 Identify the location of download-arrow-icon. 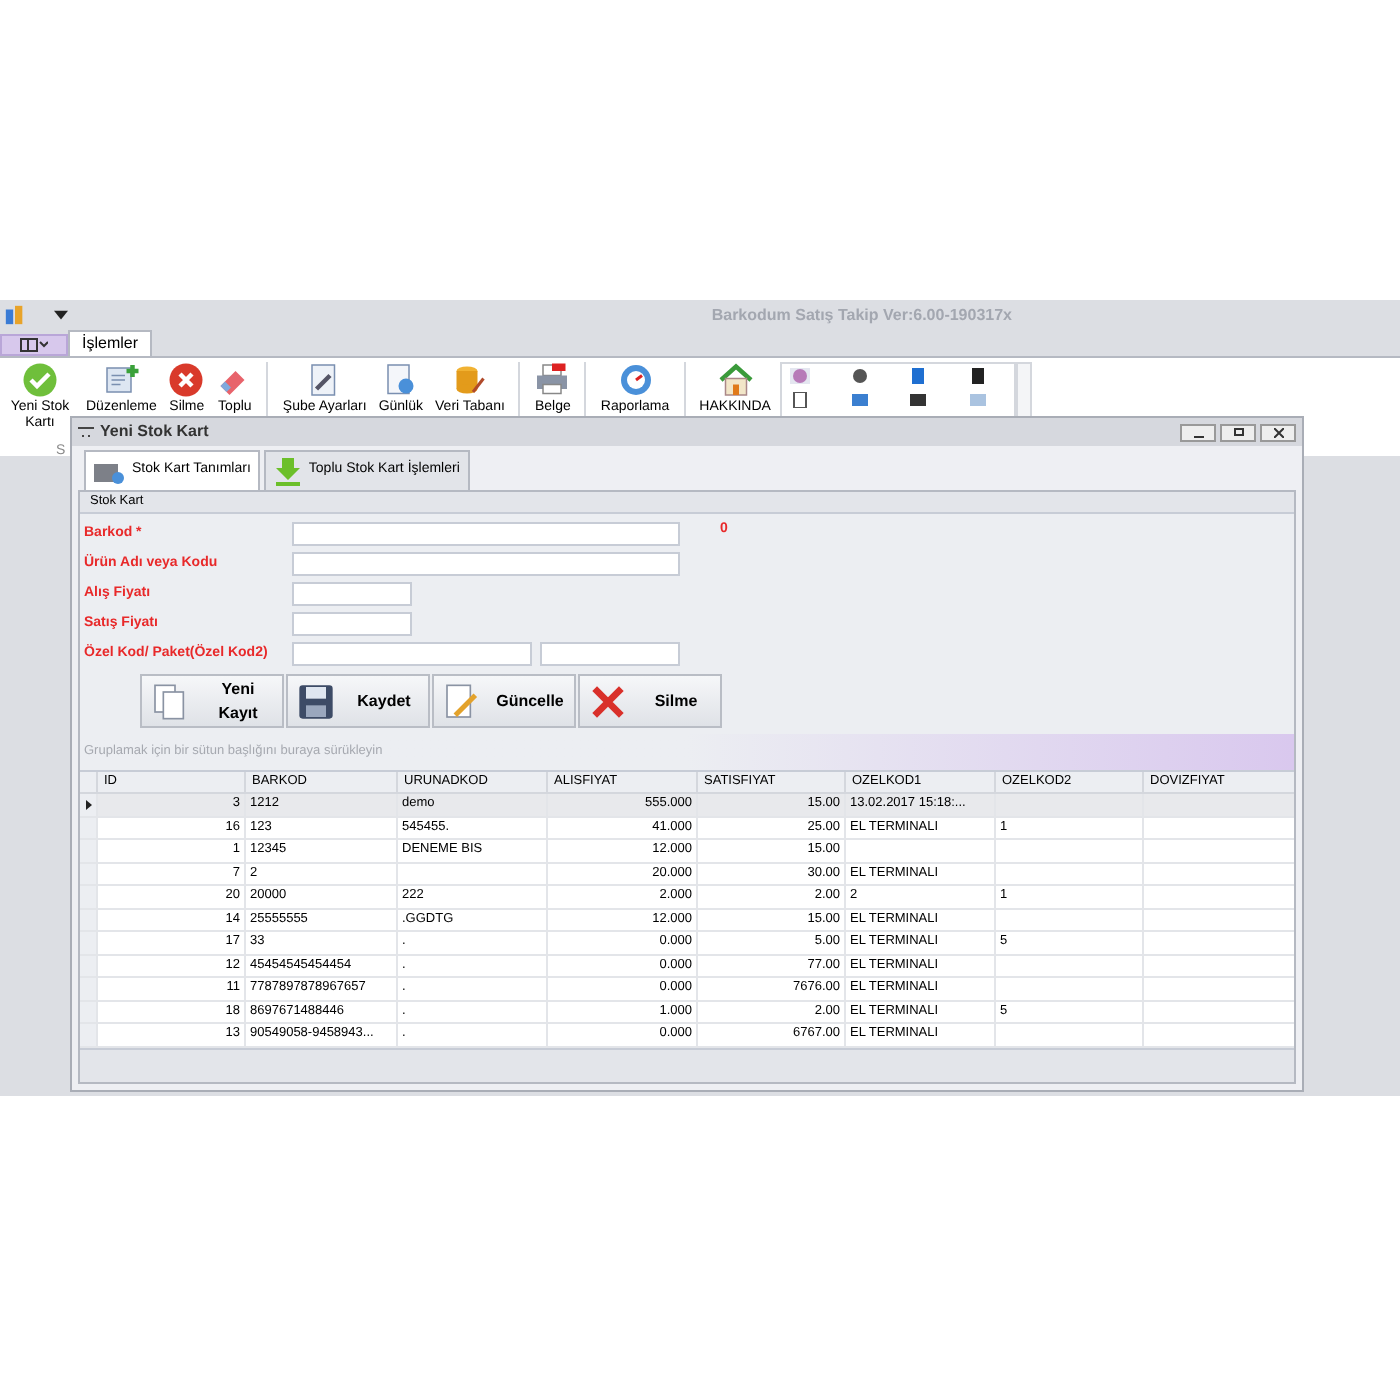
(288, 471).